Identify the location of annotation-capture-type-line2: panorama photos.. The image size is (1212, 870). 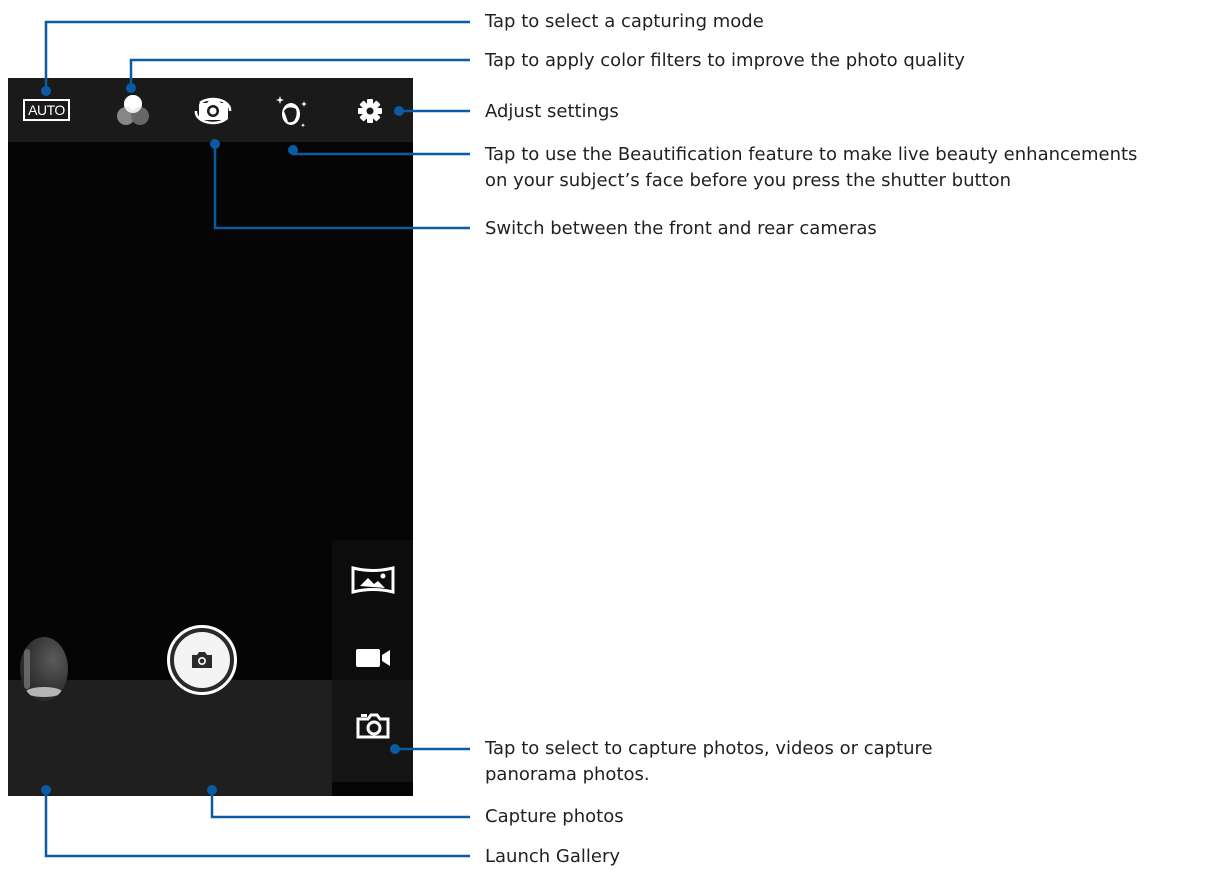
(567, 774).